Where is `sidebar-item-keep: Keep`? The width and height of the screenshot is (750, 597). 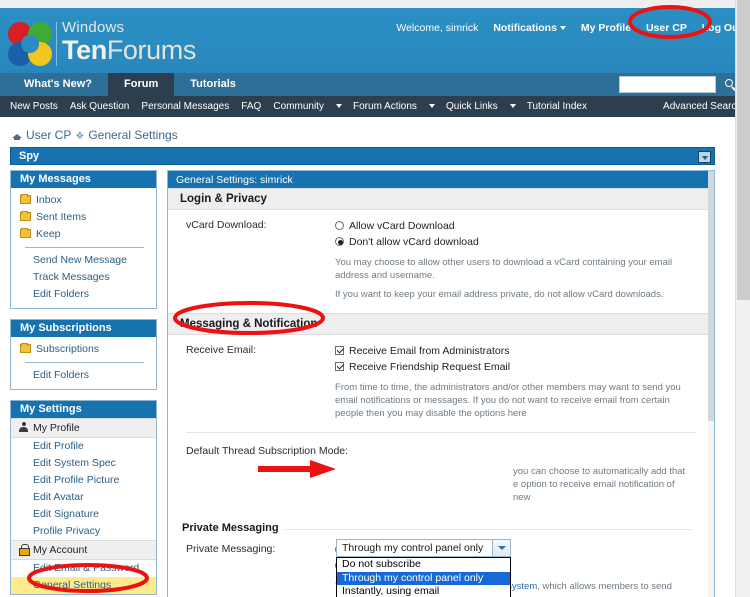
sidebar-item-keep: Keep is located at coordinates (83, 234).